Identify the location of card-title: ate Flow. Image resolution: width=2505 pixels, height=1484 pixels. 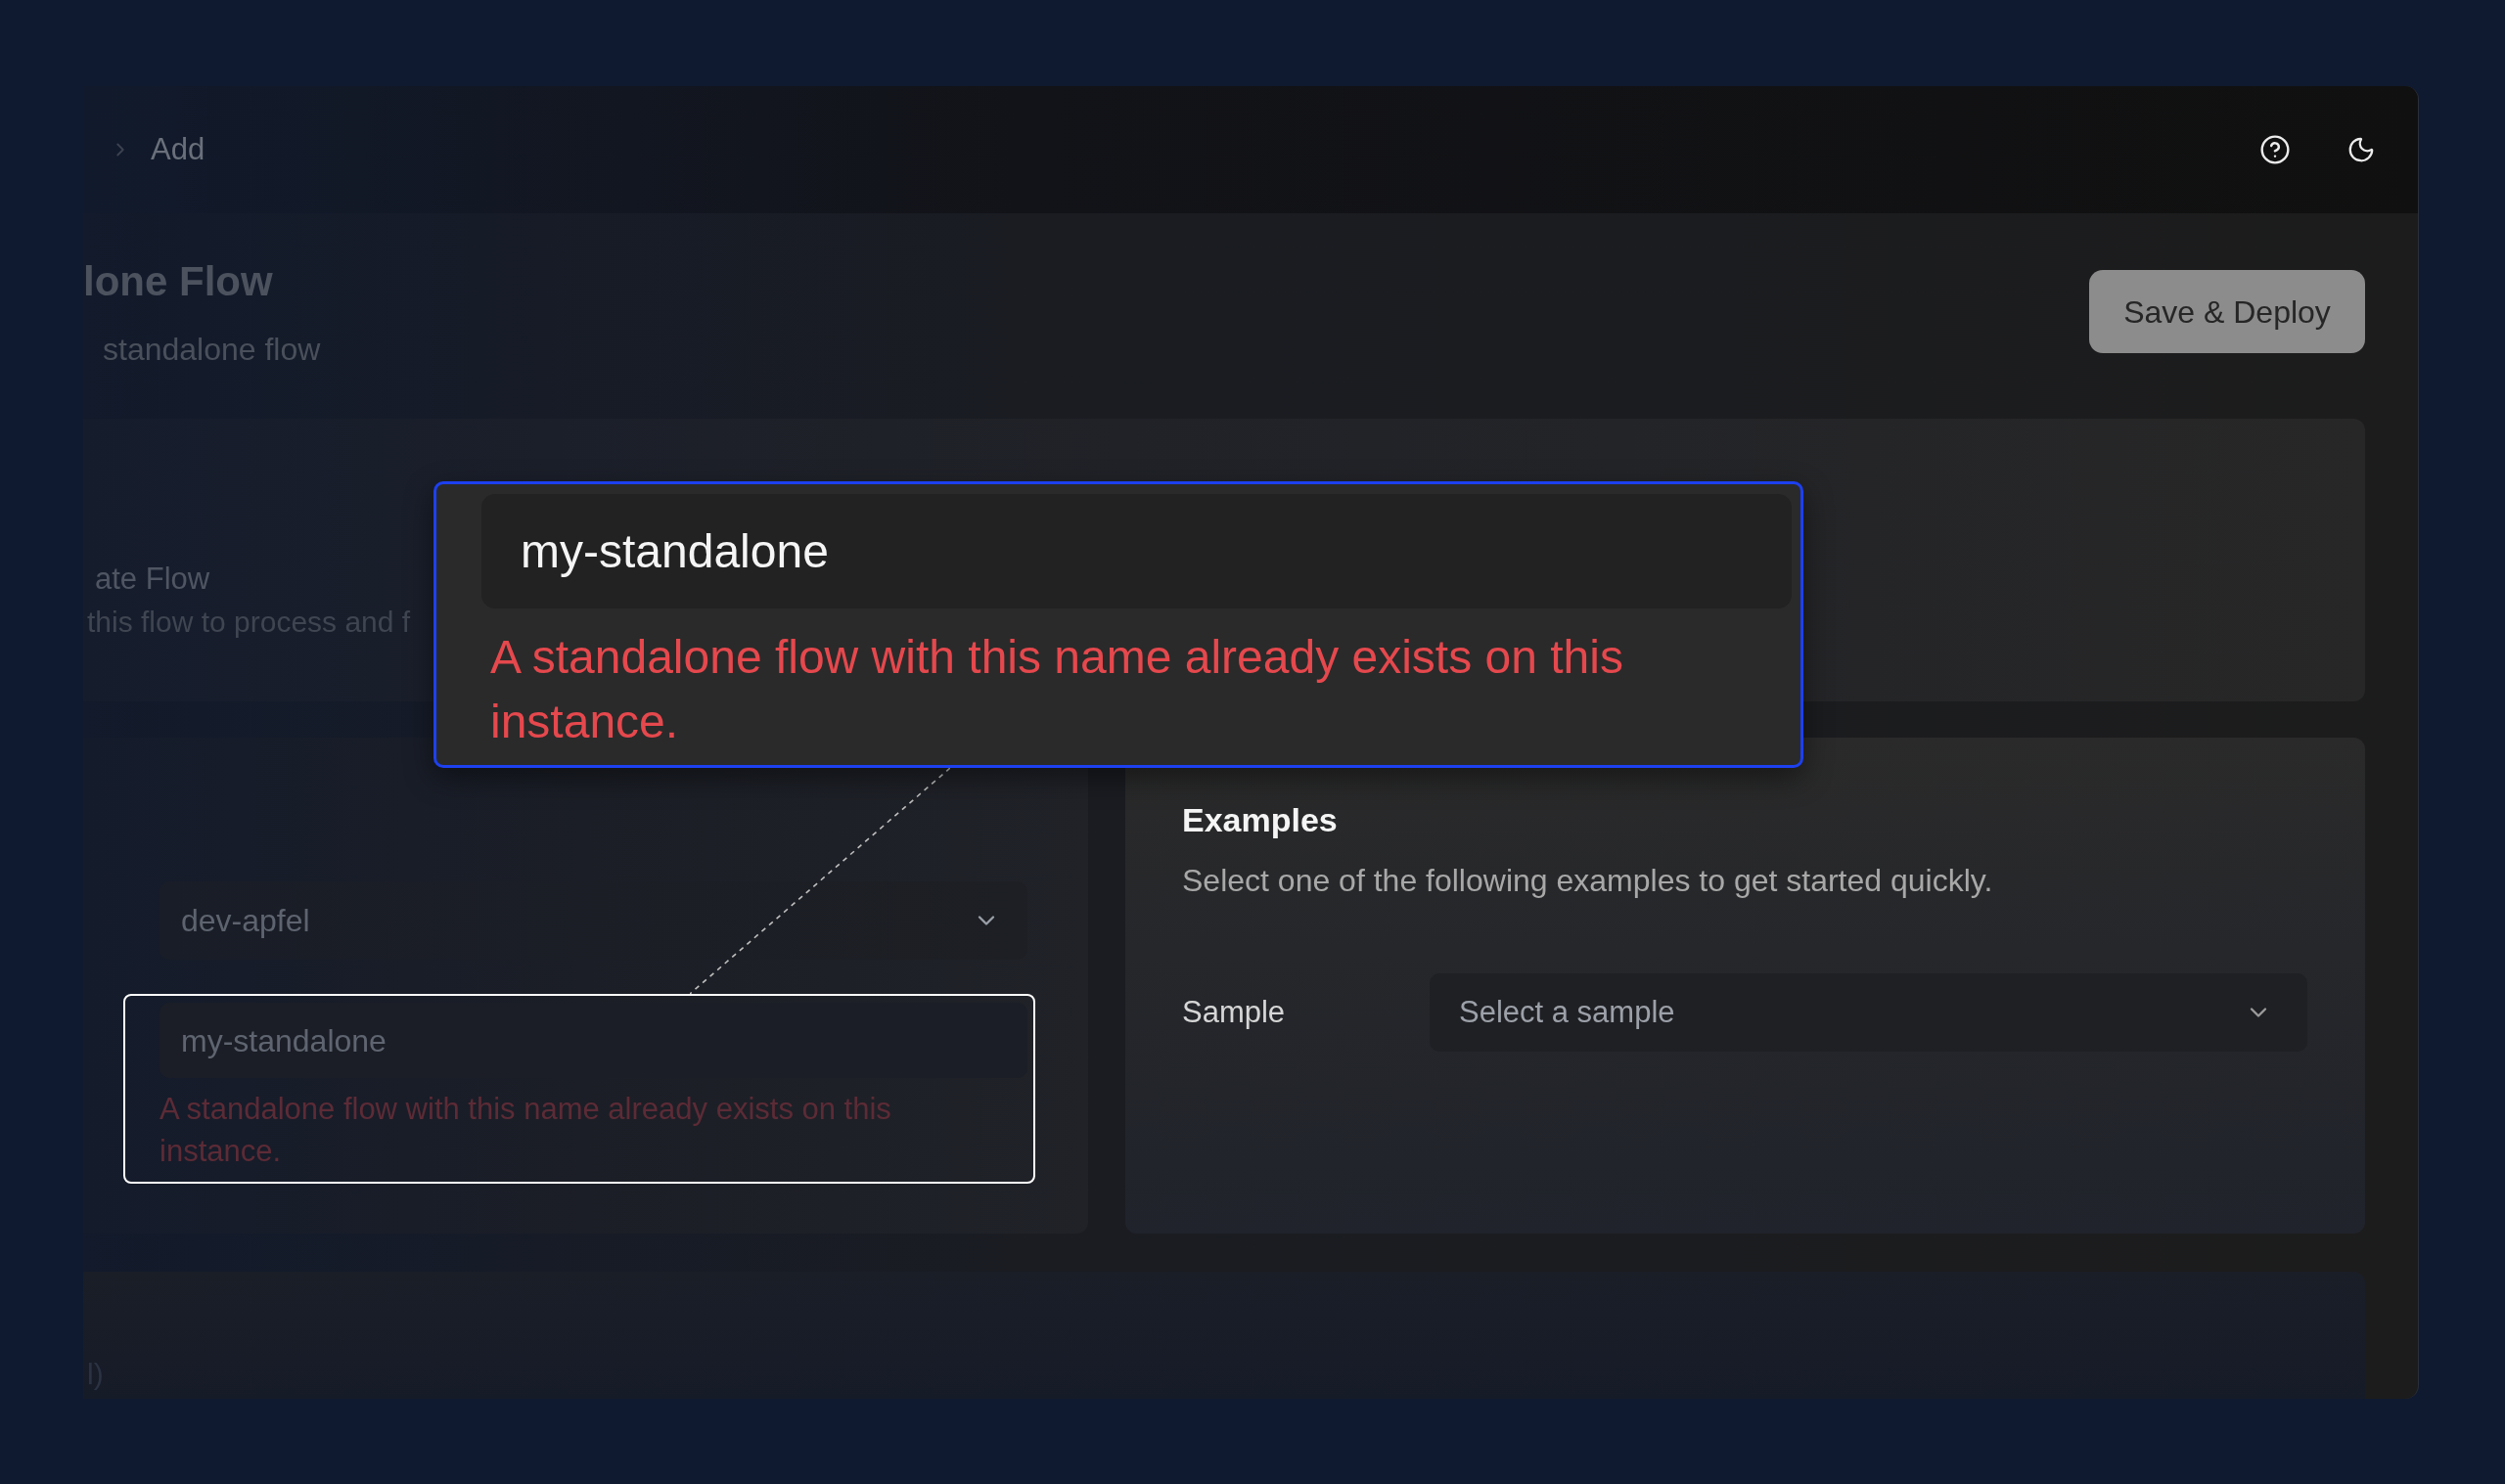
(152, 579).